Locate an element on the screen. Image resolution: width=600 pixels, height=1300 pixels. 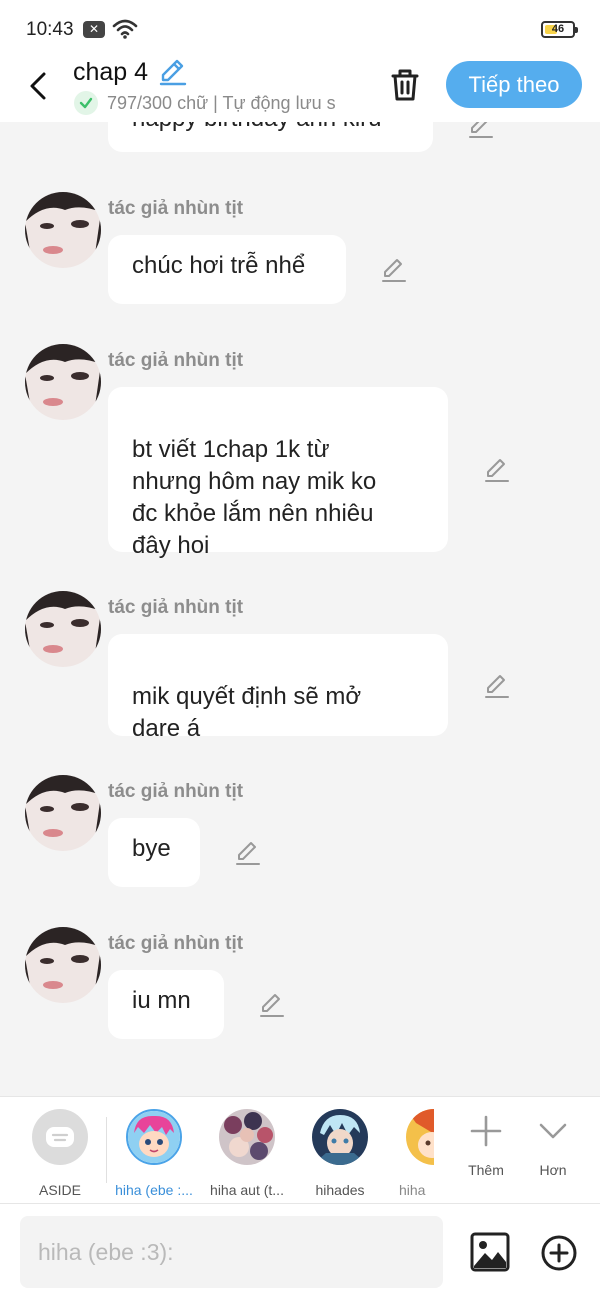
add-label: Thêm is located at coordinates (486, 1170).